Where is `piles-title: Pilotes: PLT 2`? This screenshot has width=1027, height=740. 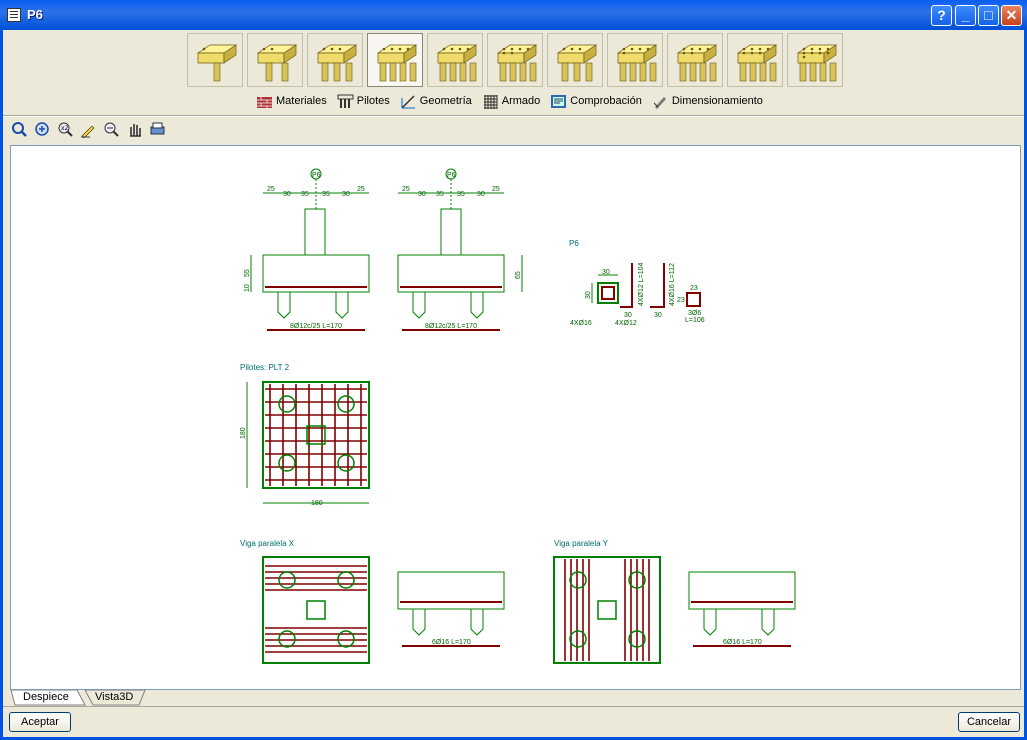 piles-title: Pilotes: PLT 2 is located at coordinates (265, 367).